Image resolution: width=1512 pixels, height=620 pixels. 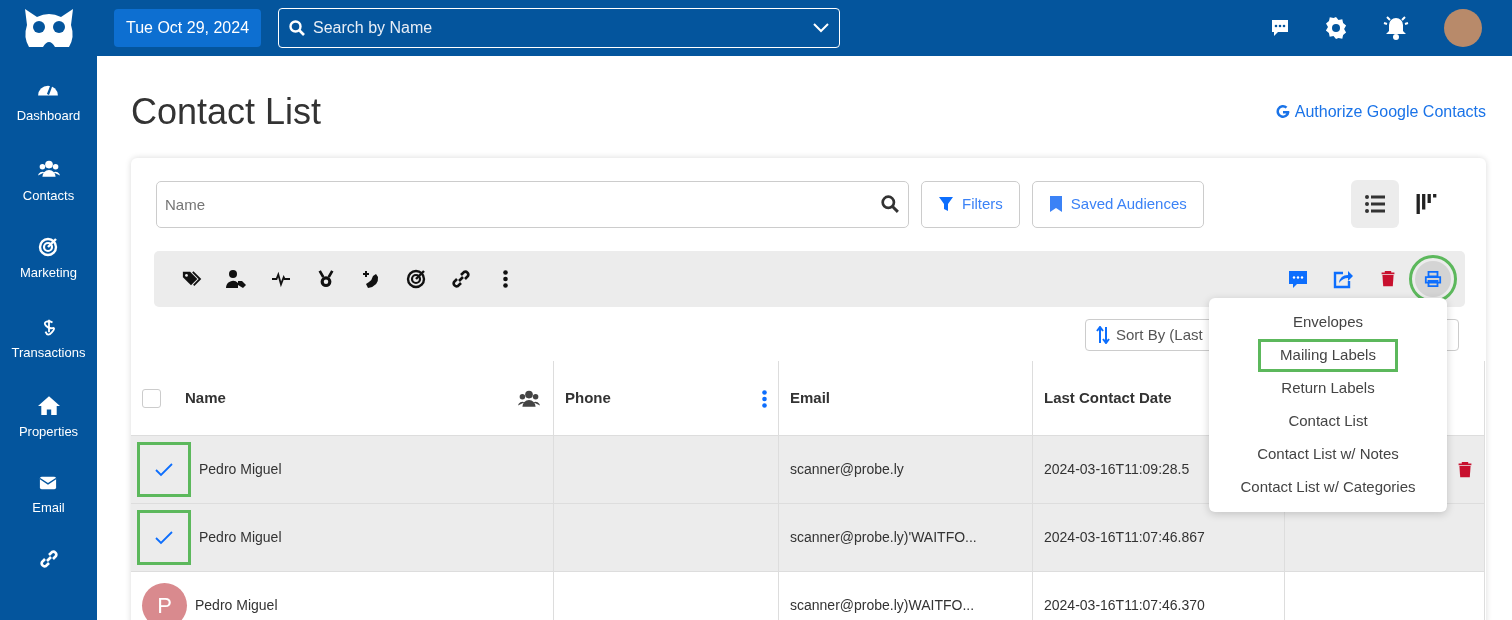 I want to click on board-view-icon, so click(x=1427, y=204).